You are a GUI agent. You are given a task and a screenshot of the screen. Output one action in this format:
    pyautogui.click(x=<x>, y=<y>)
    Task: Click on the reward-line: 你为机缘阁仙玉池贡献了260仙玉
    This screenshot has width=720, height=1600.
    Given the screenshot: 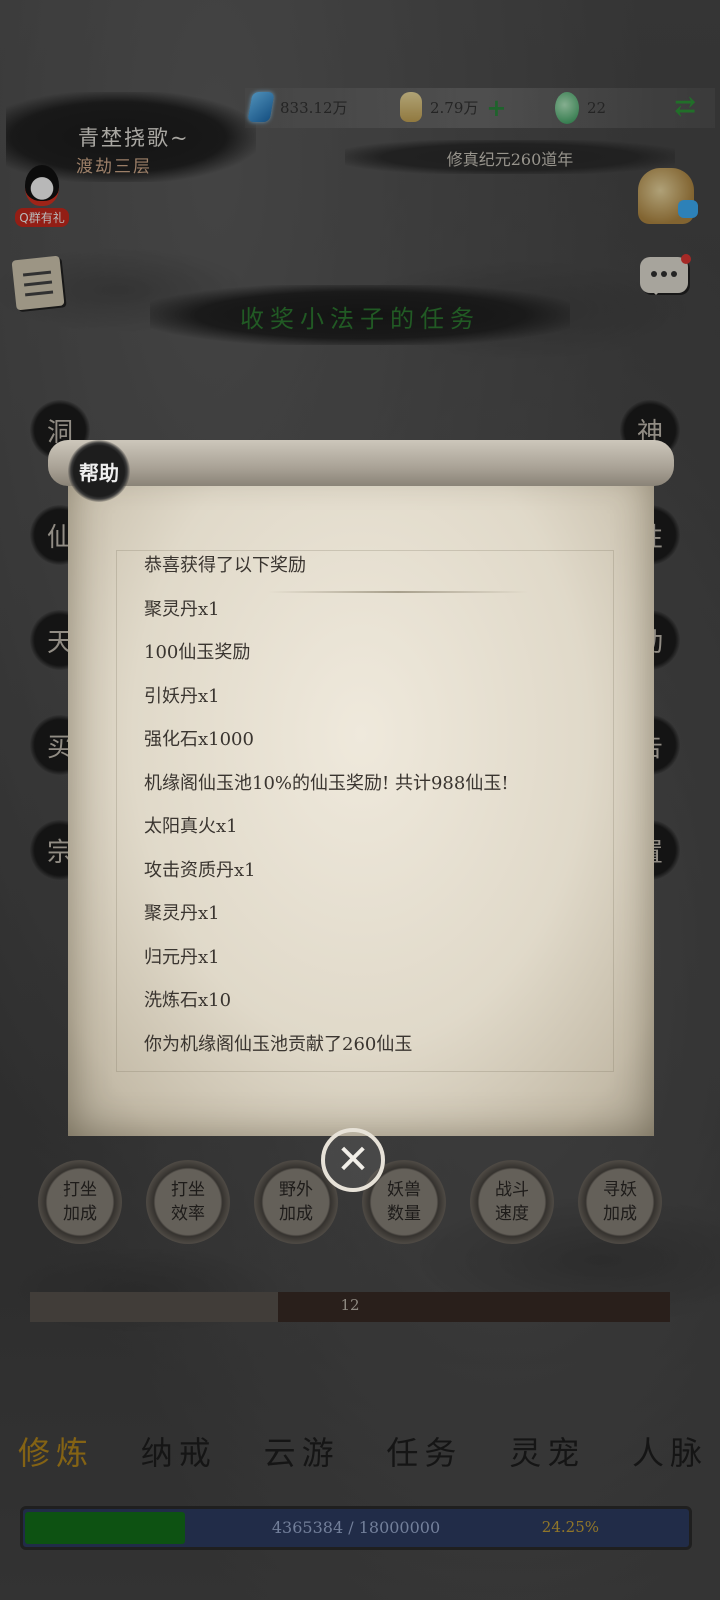 What is the action you would take?
    pyautogui.click(x=278, y=1044)
    